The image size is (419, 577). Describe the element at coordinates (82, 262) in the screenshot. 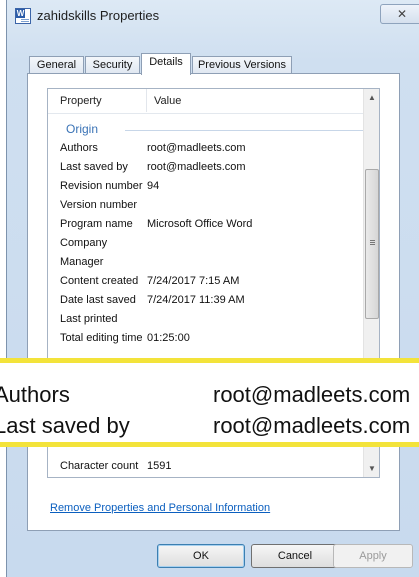

I see `property-name: Manager` at that location.